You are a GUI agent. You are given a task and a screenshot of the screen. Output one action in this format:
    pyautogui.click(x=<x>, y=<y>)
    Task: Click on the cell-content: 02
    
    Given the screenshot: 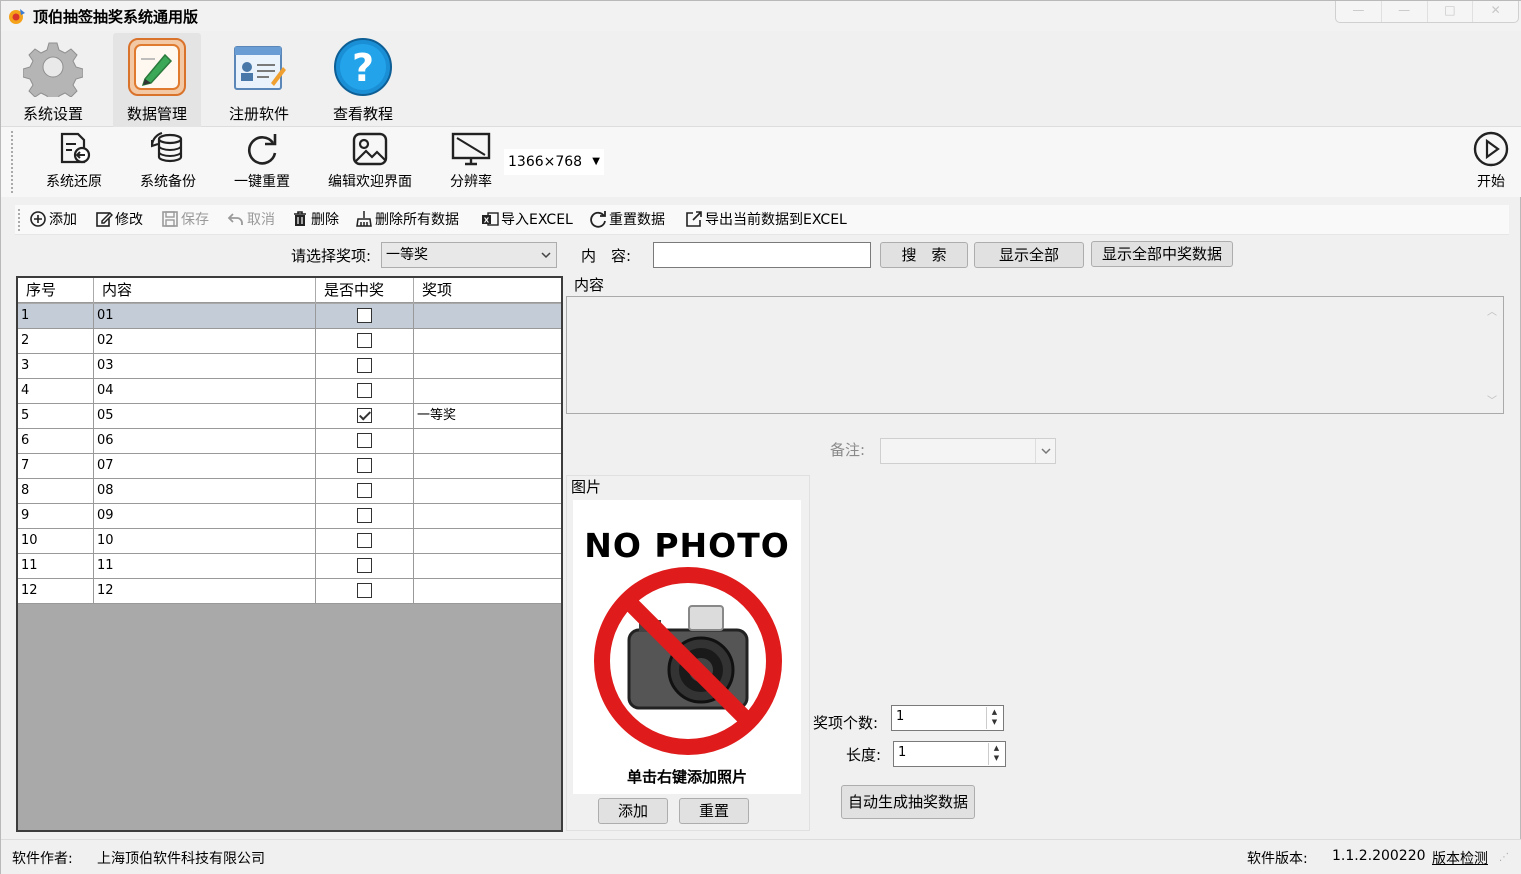 What is the action you would take?
    pyautogui.click(x=205, y=341)
    